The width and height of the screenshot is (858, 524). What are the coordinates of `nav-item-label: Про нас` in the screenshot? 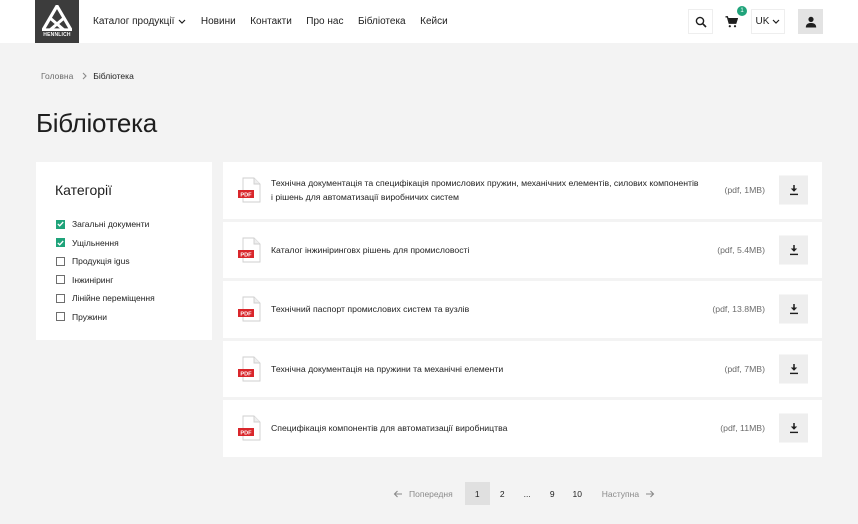 It's located at (325, 21).